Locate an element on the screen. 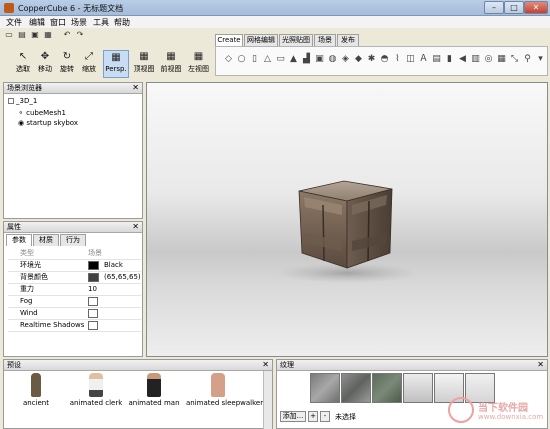 This screenshot has height=429, width=550. video-icon: ▥ is located at coordinates (475, 59).